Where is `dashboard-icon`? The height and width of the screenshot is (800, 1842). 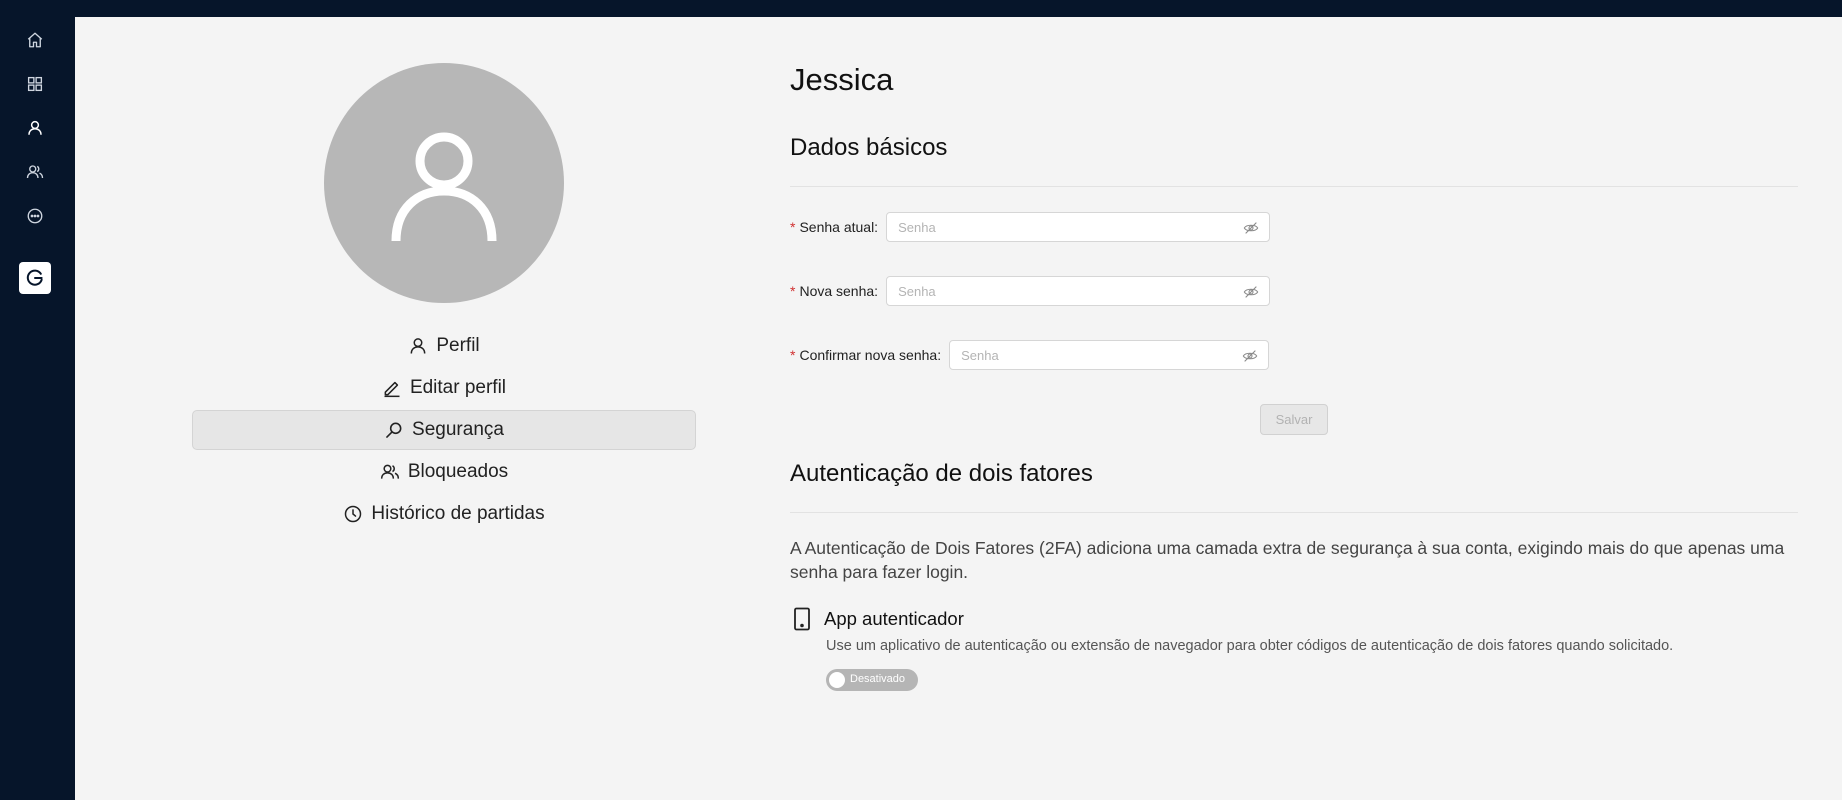 dashboard-icon is located at coordinates (35, 84).